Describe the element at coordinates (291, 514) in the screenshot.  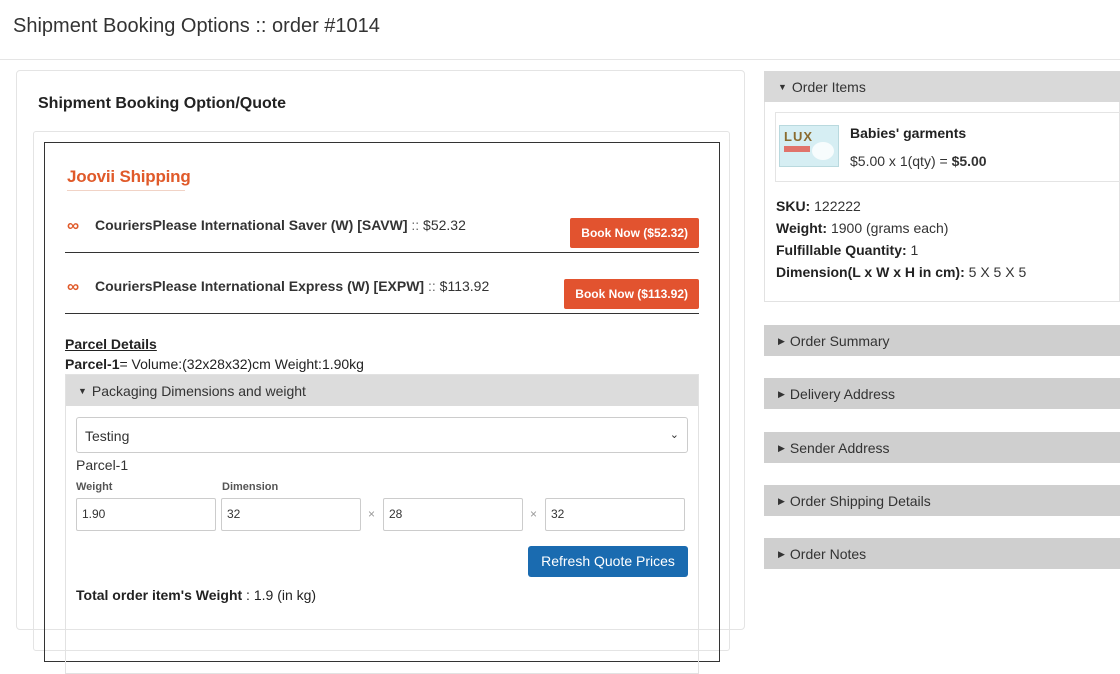
I see `length-input: 32` at that location.